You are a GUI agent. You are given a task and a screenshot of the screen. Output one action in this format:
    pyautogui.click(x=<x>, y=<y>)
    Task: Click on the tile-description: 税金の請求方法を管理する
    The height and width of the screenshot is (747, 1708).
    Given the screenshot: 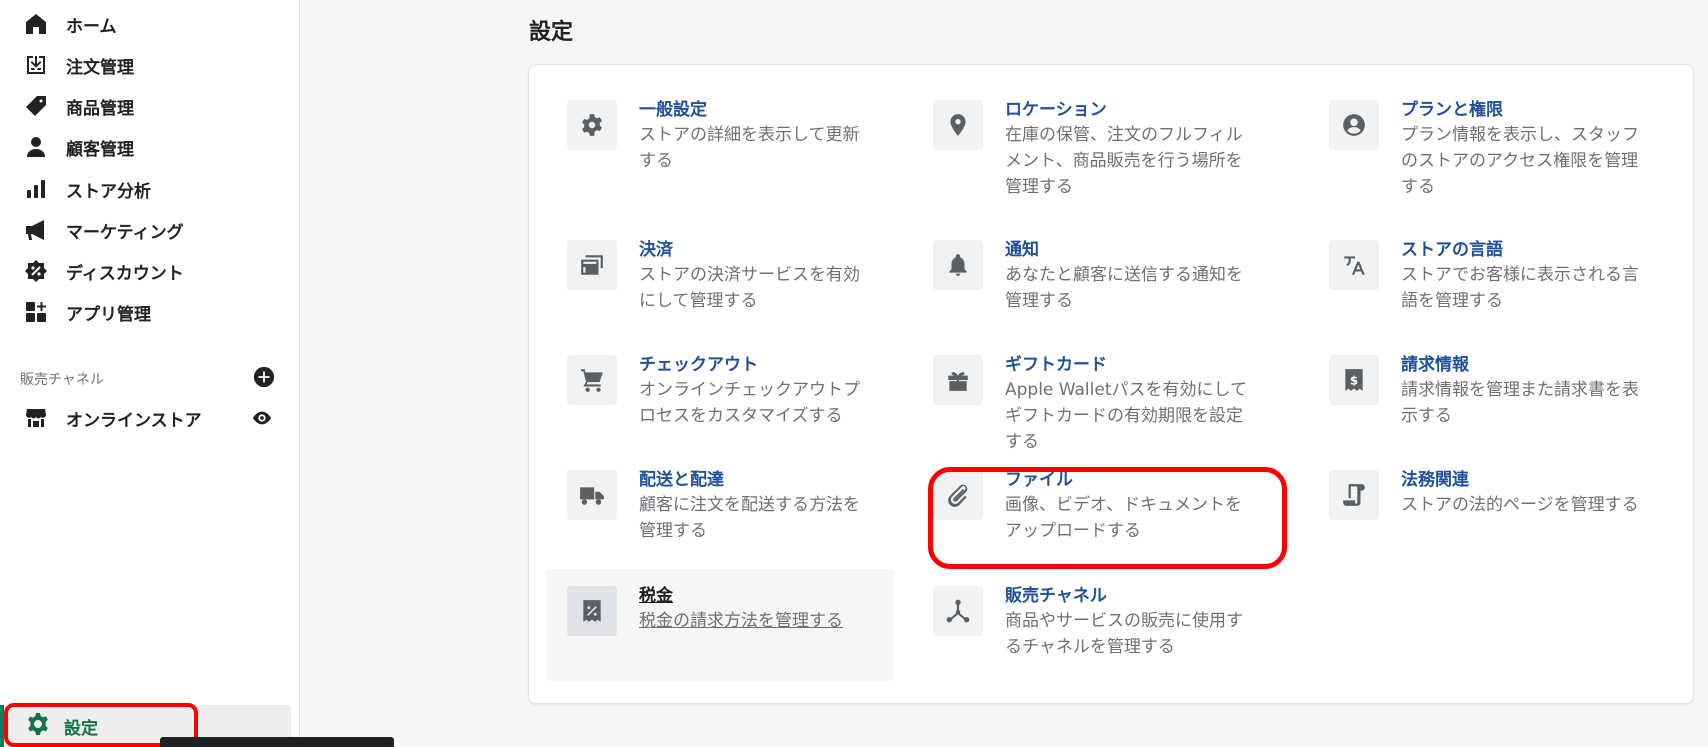 What is the action you would take?
    pyautogui.click(x=741, y=621)
    